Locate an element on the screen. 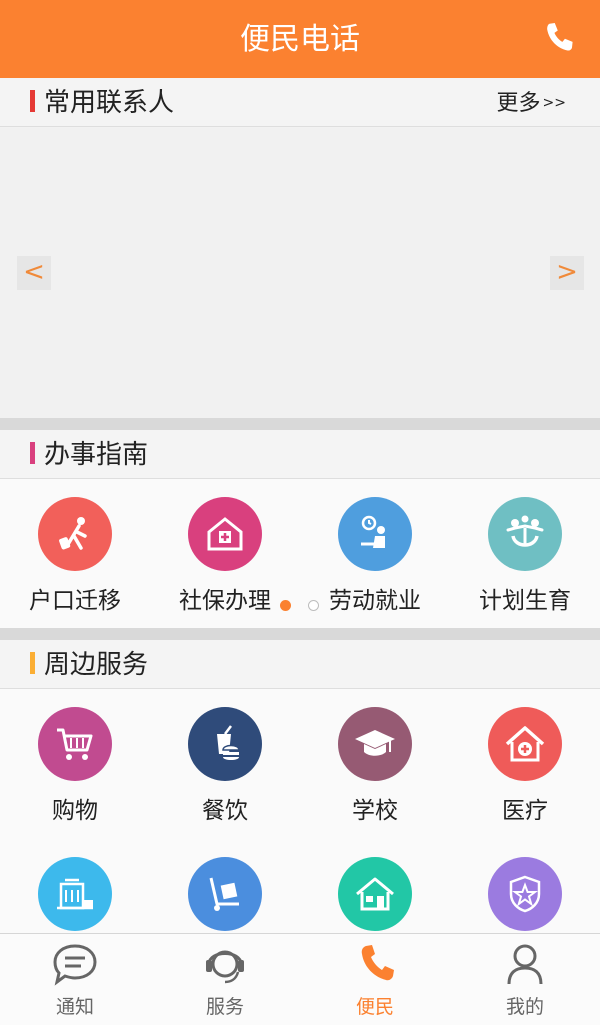 The image size is (600, 1025). nearby-label: 学校 is located at coordinates (375, 811).